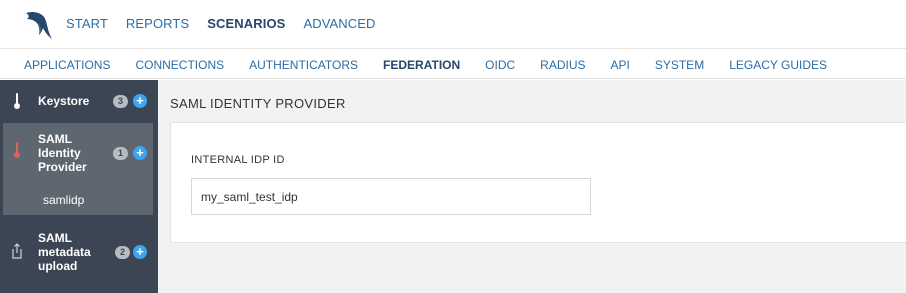 Image resolution: width=906 pixels, height=293 pixels. I want to click on sidebar-item-saml-identity-provider: SAML Identity Provider 1 + samlidp, so click(78, 169).